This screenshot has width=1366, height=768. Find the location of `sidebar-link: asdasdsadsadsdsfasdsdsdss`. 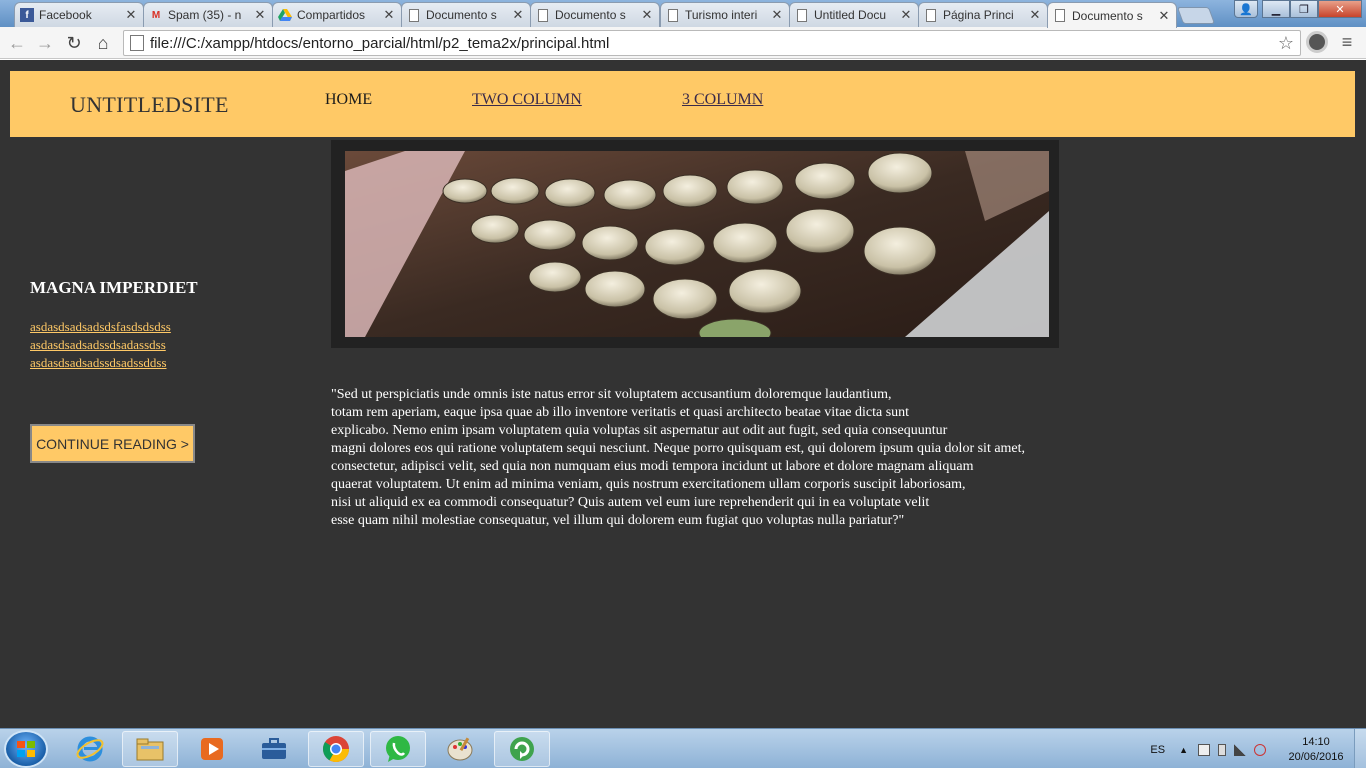

sidebar-link: asdasdsadsadsdsfasdsdsdss is located at coordinates (100, 327).